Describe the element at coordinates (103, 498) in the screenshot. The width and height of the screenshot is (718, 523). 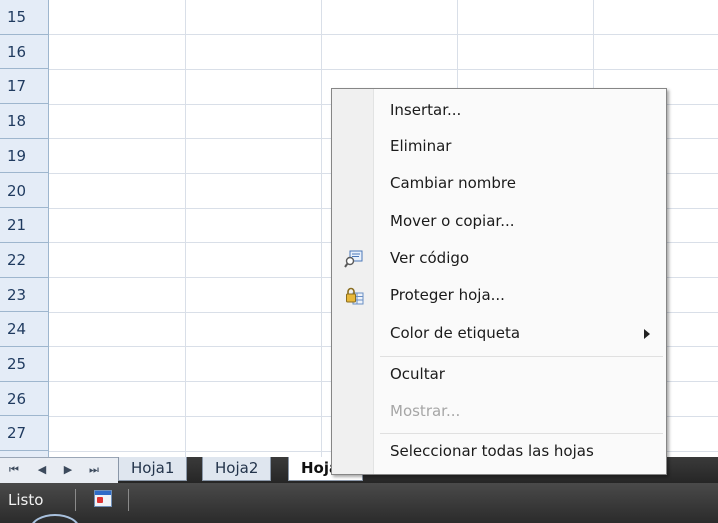
I see `macro-record-icon` at that location.